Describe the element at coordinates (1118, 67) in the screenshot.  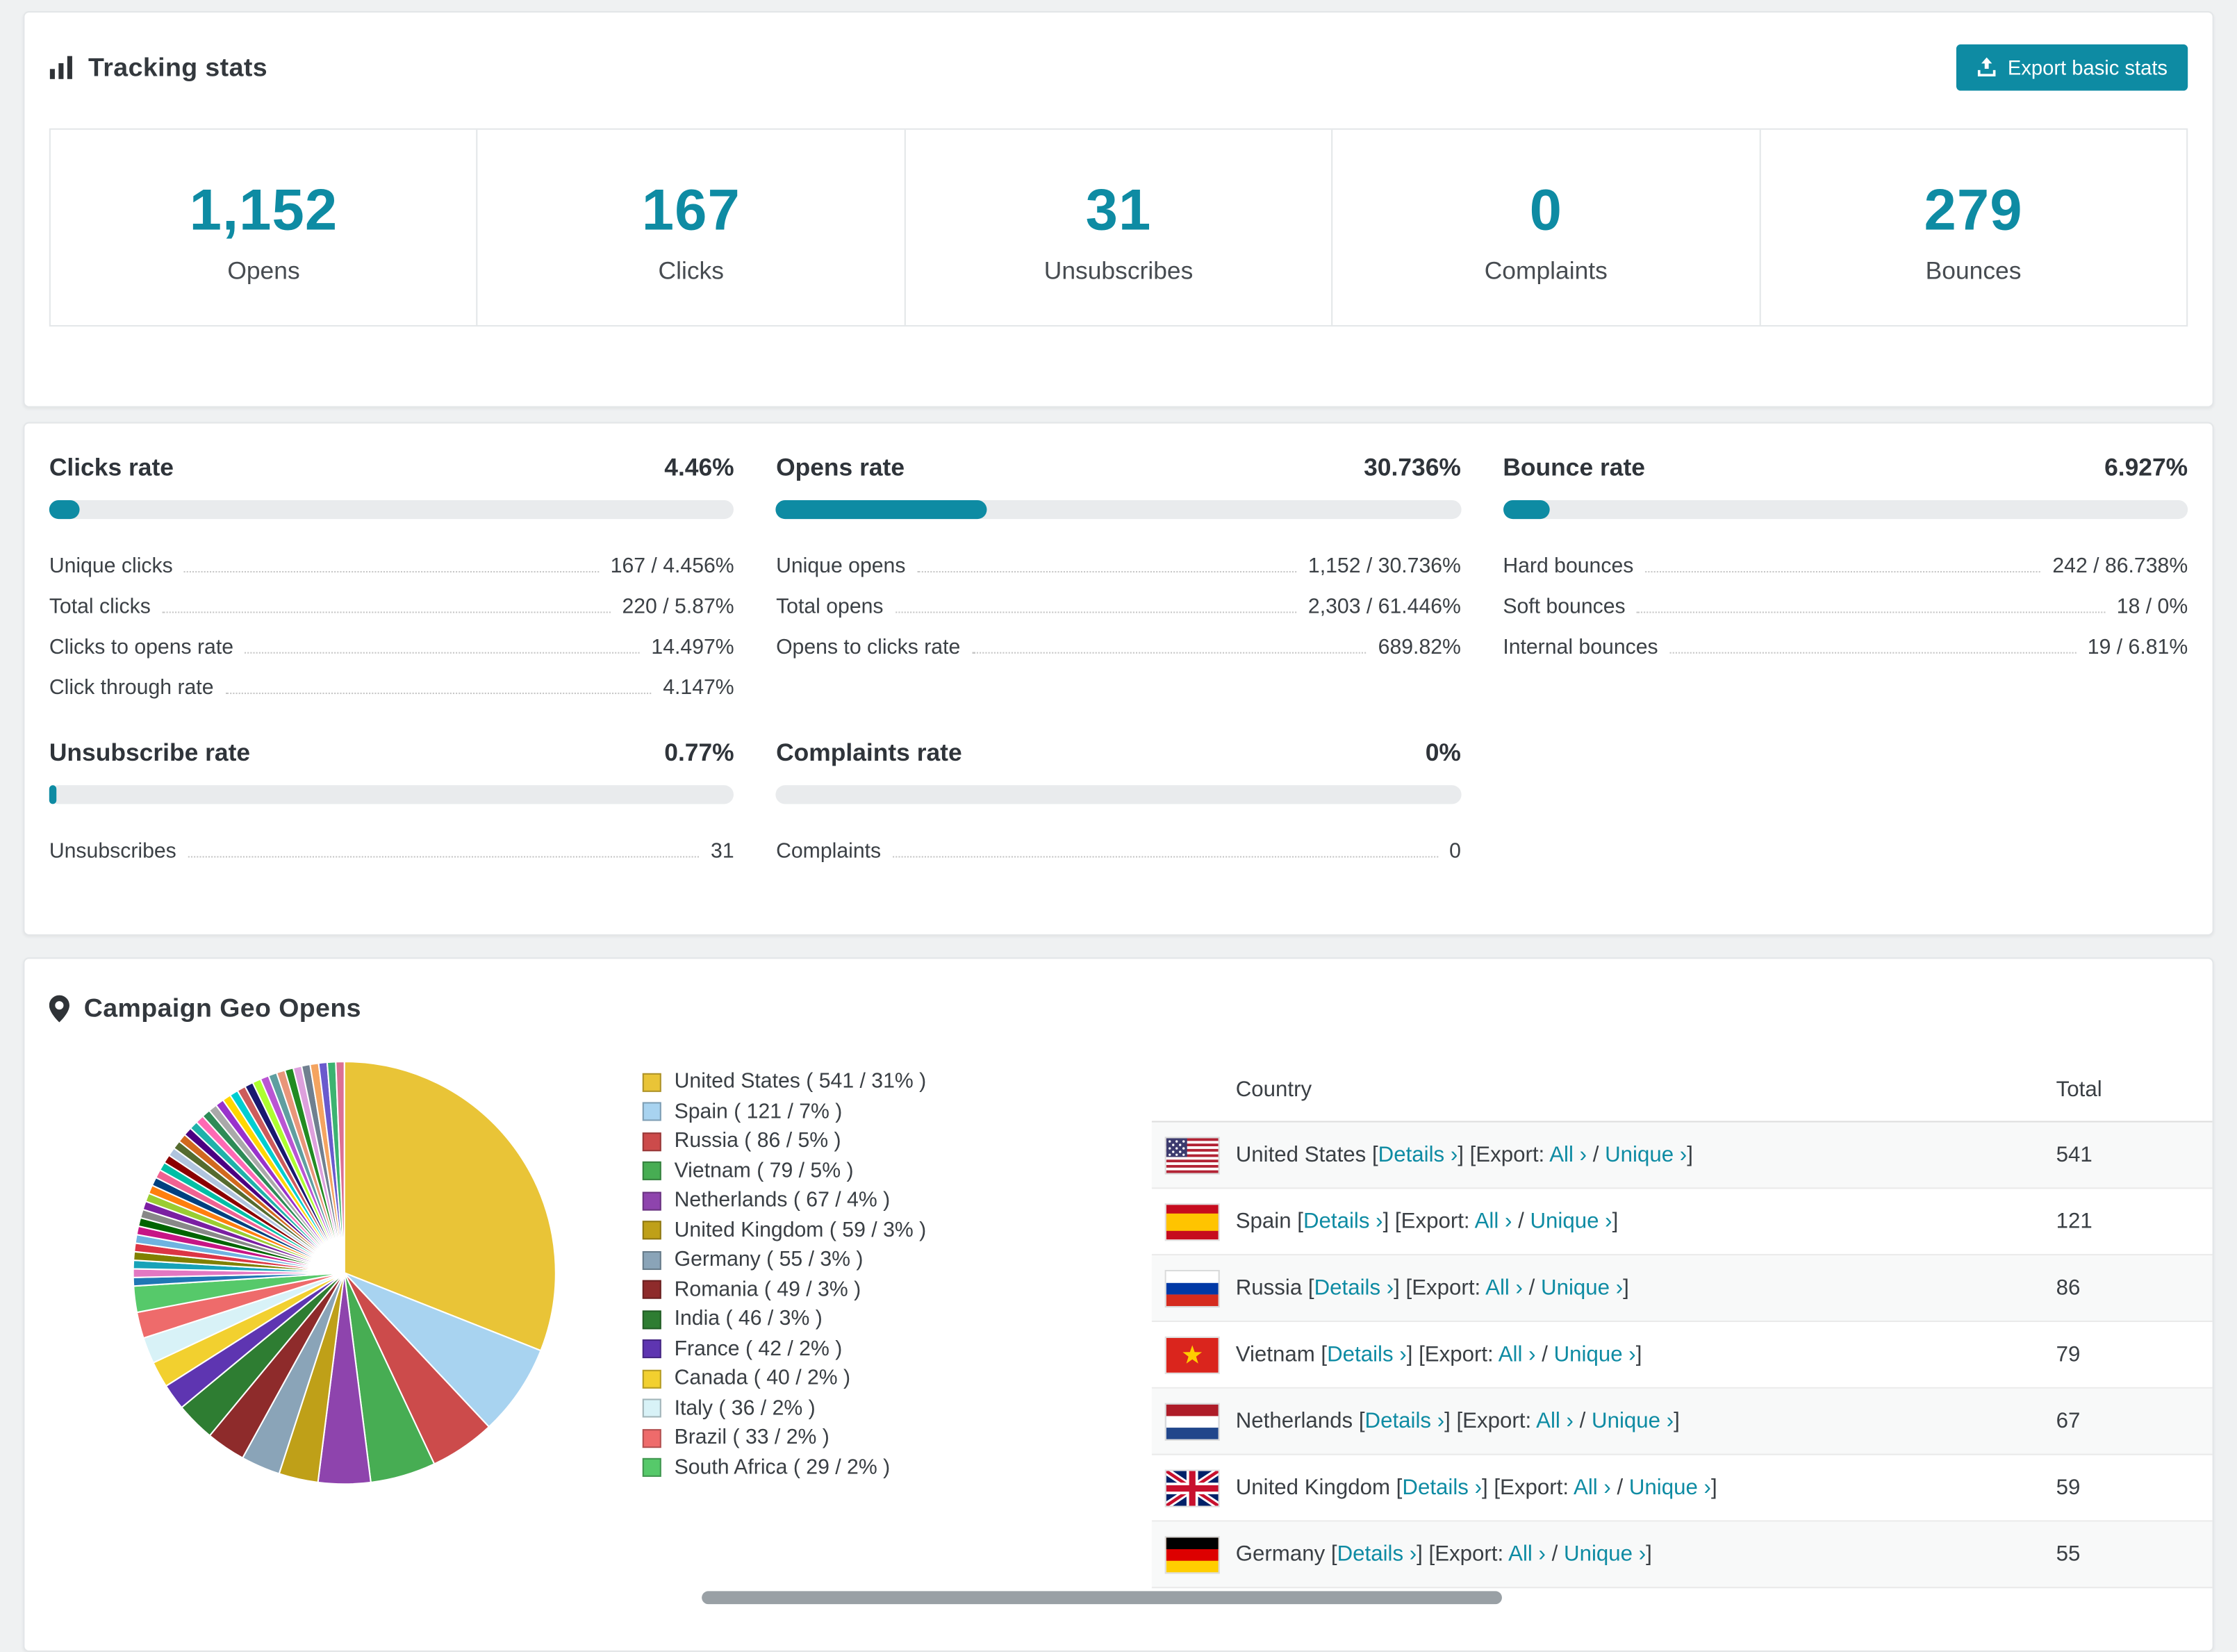
I see `tracking-stats-header: Tracking stats Export basic stats` at that location.